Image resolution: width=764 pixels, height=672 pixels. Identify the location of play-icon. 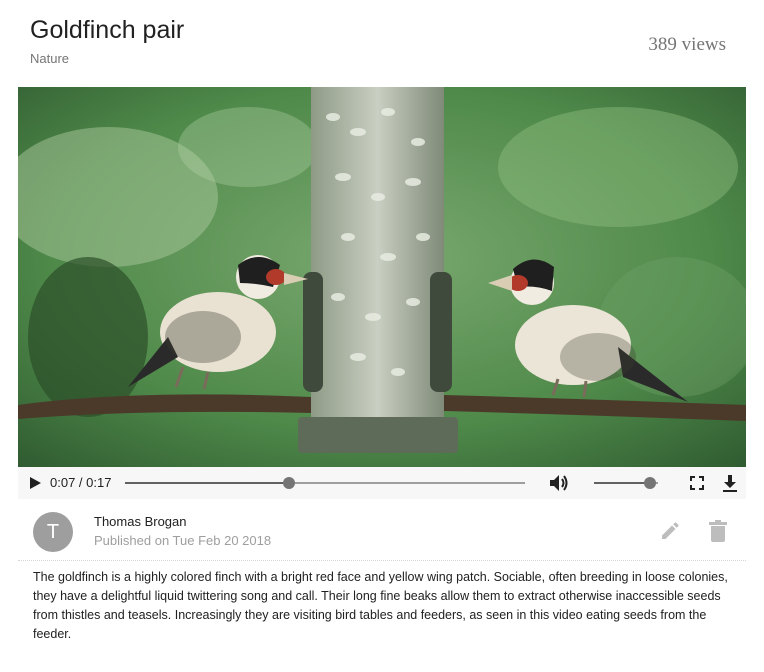
(35, 483).